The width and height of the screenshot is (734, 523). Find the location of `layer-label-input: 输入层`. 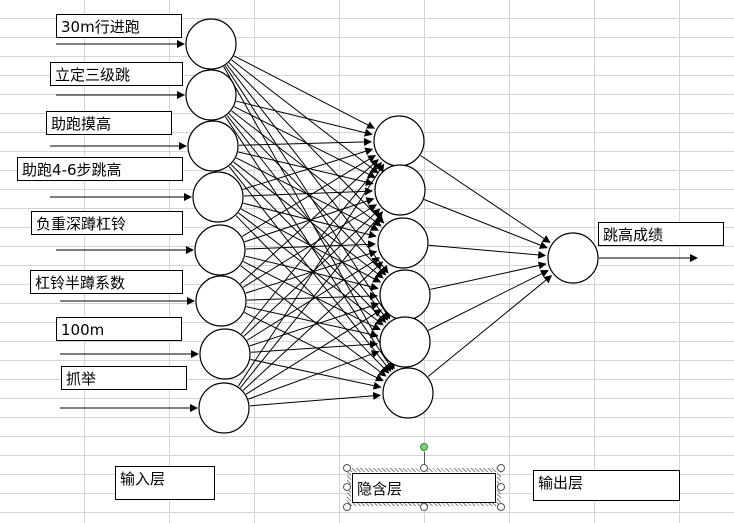

layer-label-input: 输入层 is located at coordinates (165, 483).